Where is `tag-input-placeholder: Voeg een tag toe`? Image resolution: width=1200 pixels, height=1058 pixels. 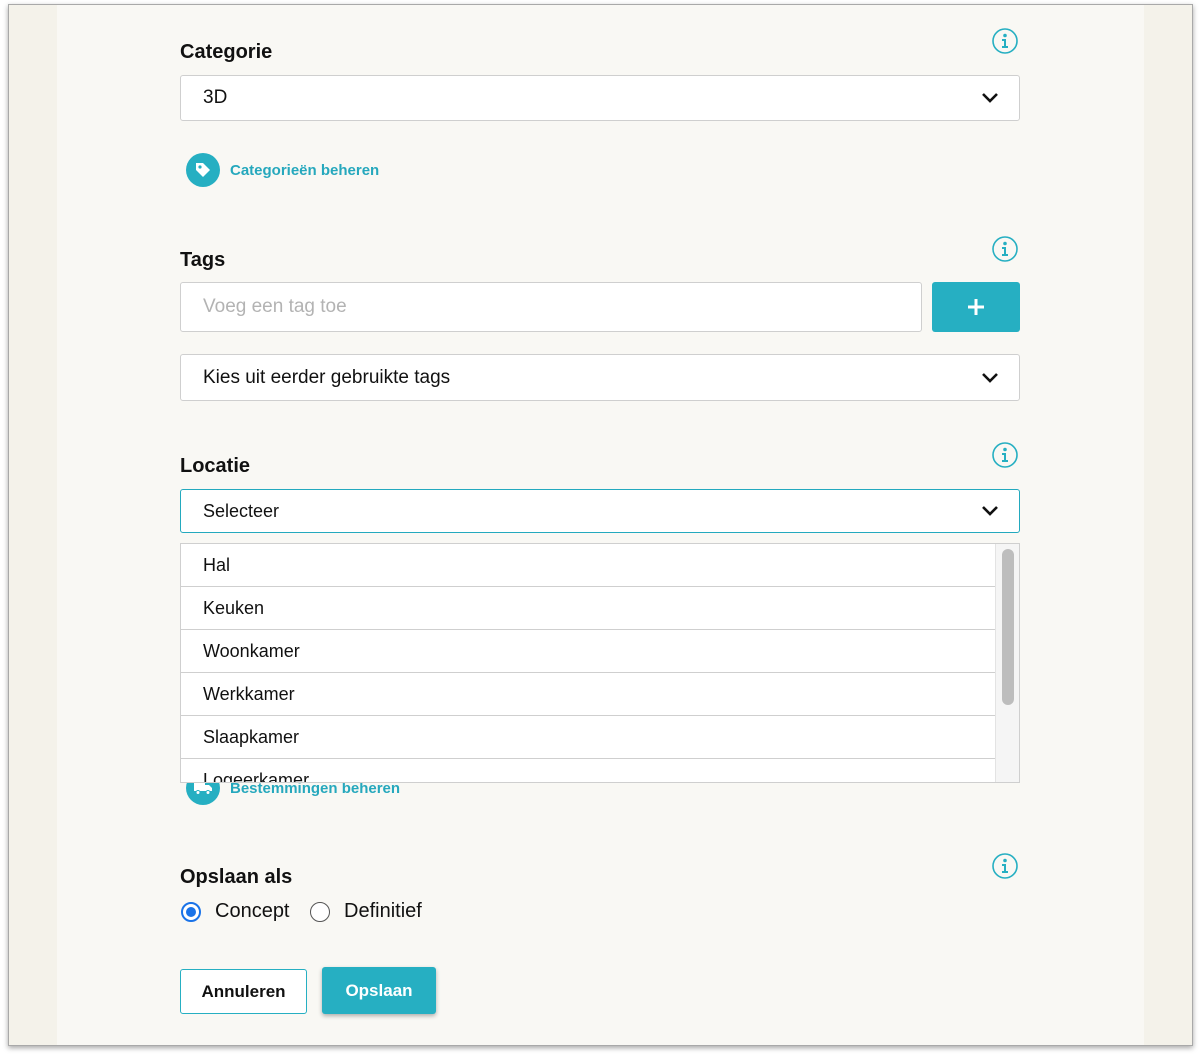
tag-input-placeholder: Voeg een tag toe is located at coordinates (275, 306).